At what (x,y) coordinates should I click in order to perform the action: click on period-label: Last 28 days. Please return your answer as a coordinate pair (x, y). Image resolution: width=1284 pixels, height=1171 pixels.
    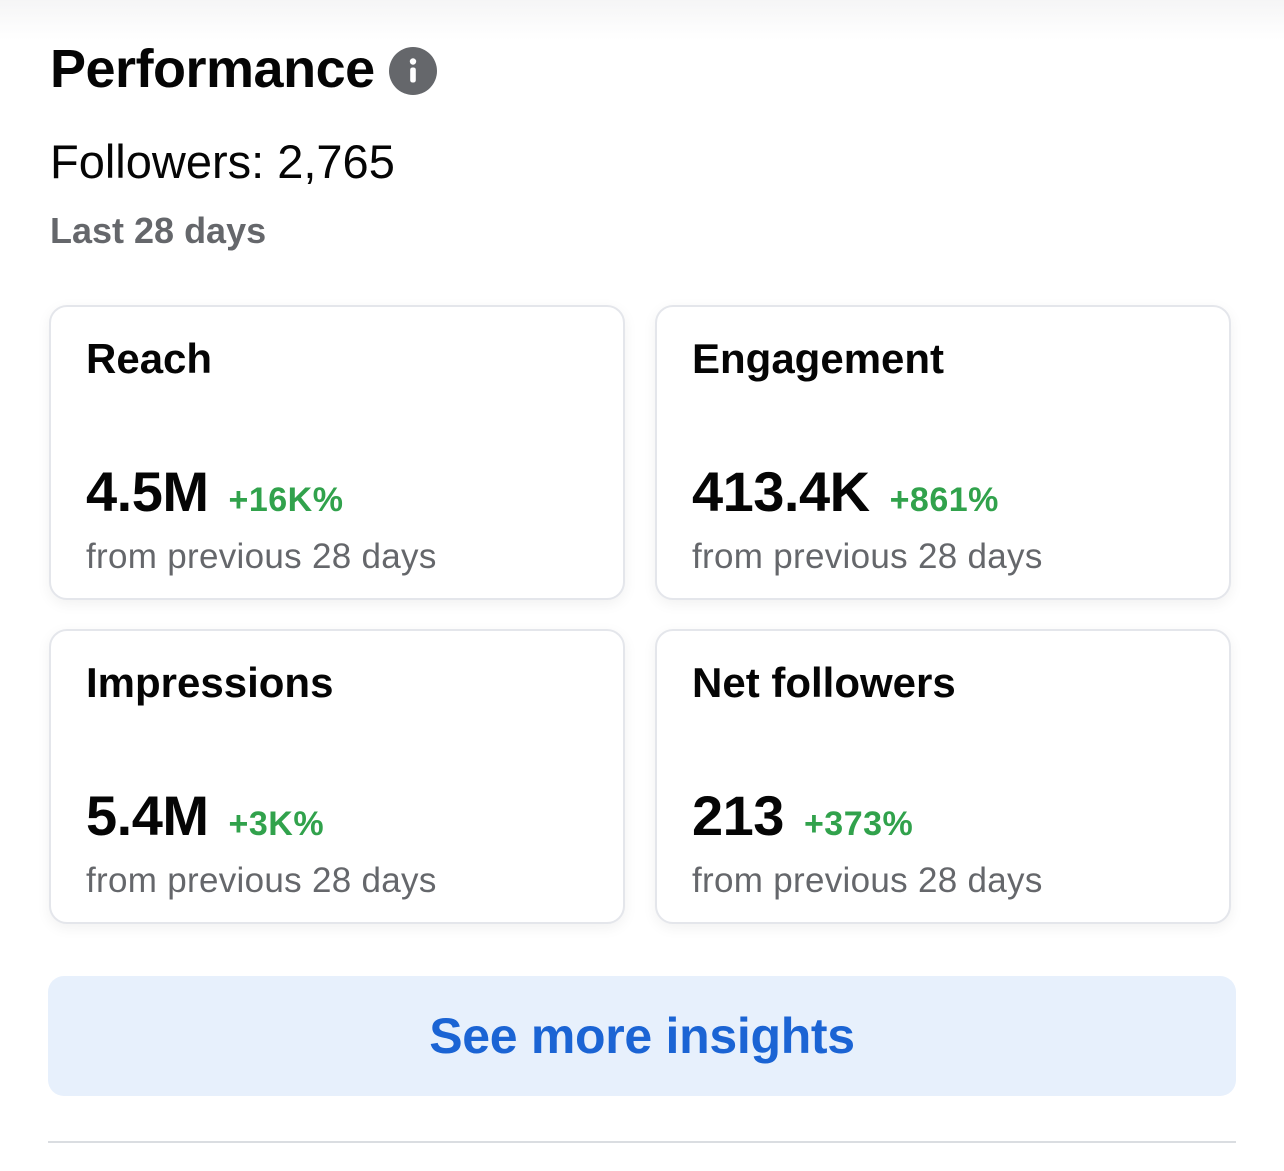
    Looking at the image, I should click on (158, 230).